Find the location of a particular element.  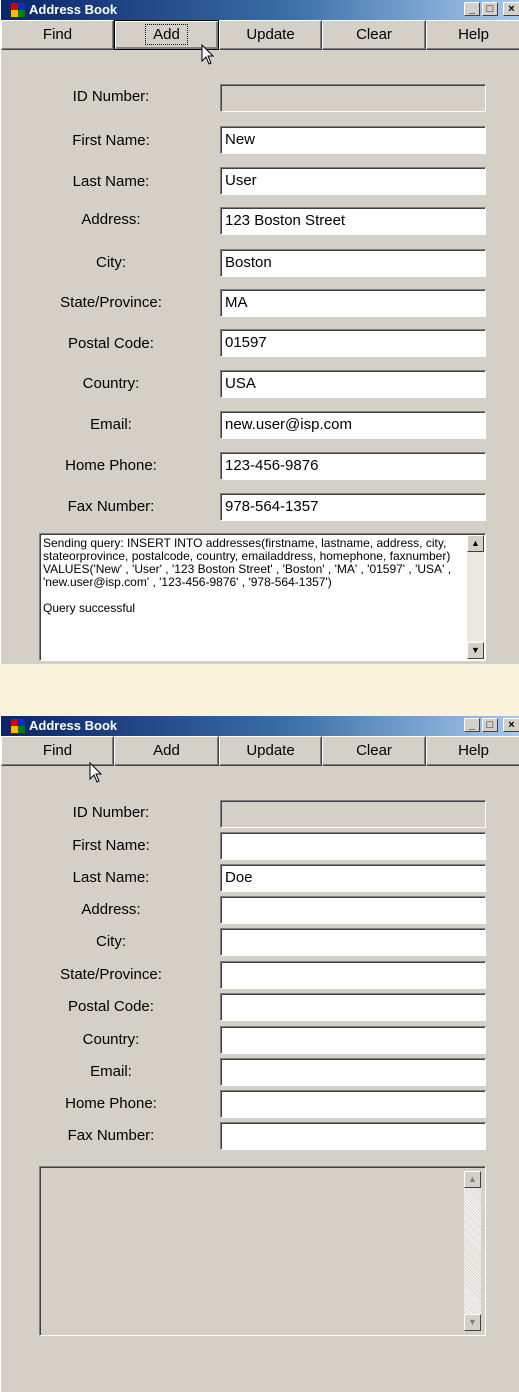

fax-number-field is located at coordinates (353, 1136).